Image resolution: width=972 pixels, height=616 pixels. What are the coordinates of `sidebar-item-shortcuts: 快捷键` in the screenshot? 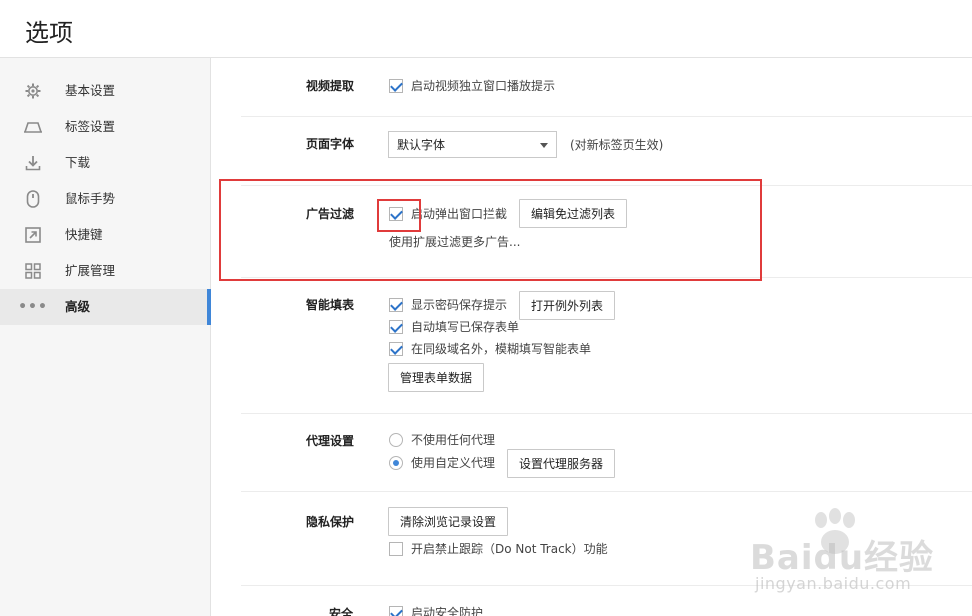 It's located at (105, 235).